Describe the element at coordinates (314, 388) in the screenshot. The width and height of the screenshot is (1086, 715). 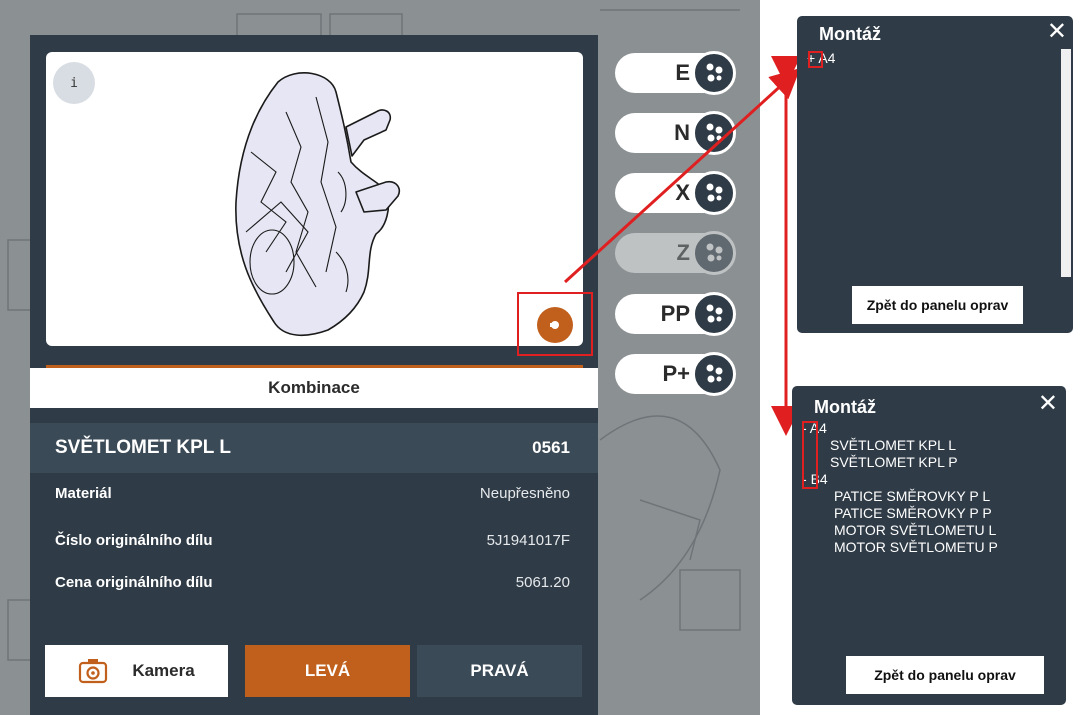
I see `combination-tab: Kombinace` at that location.